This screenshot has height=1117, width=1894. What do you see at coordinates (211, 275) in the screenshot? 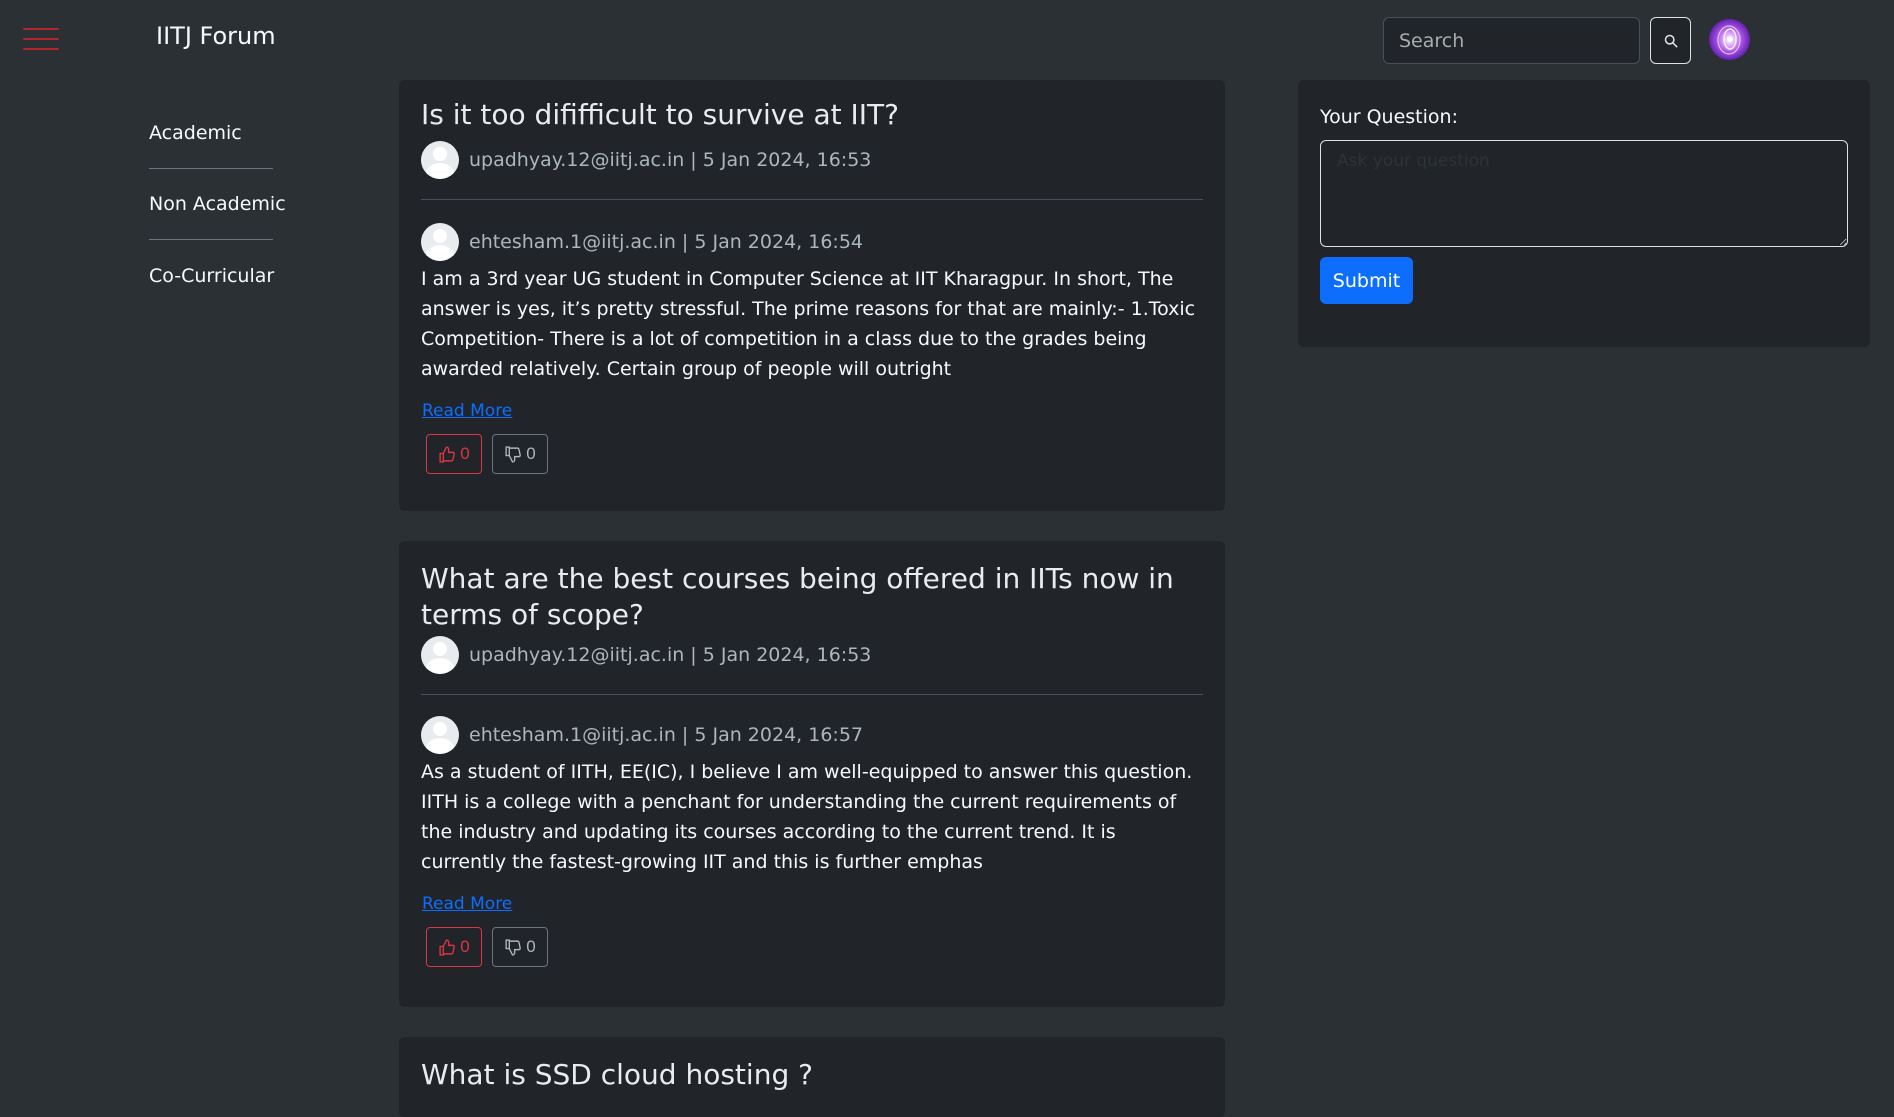
I see `sidebar-item-co-curricular: Co-Curricular` at bounding box center [211, 275].